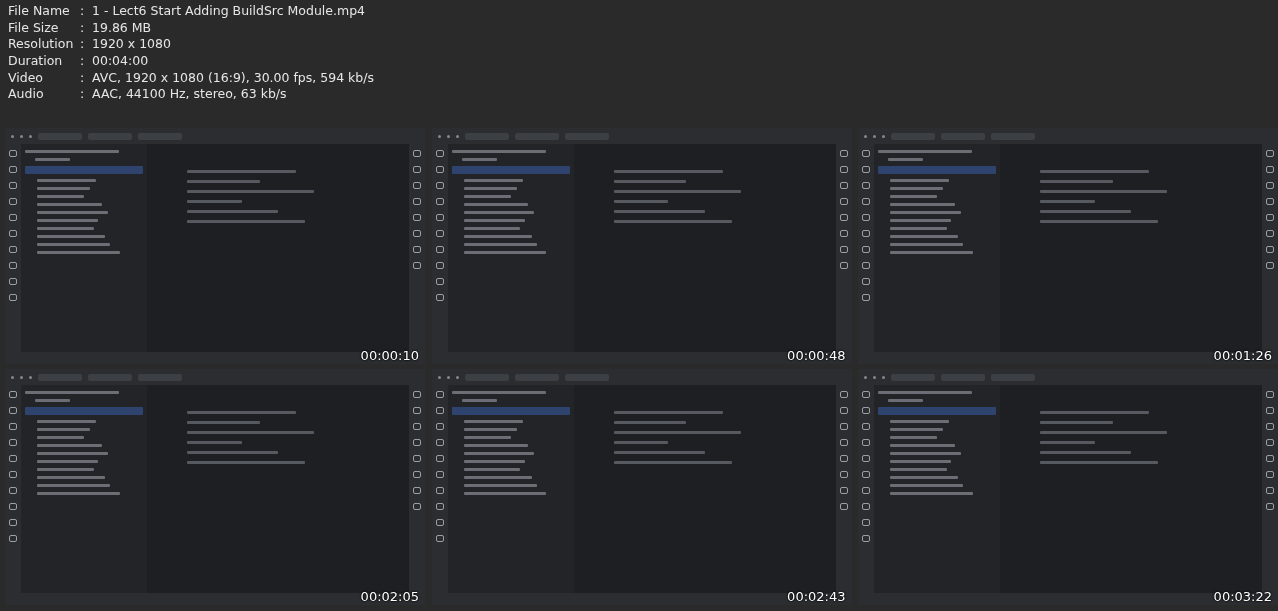 This screenshot has height=611, width=1278. I want to click on timestamp: 00:00:48, so click(816, 355).